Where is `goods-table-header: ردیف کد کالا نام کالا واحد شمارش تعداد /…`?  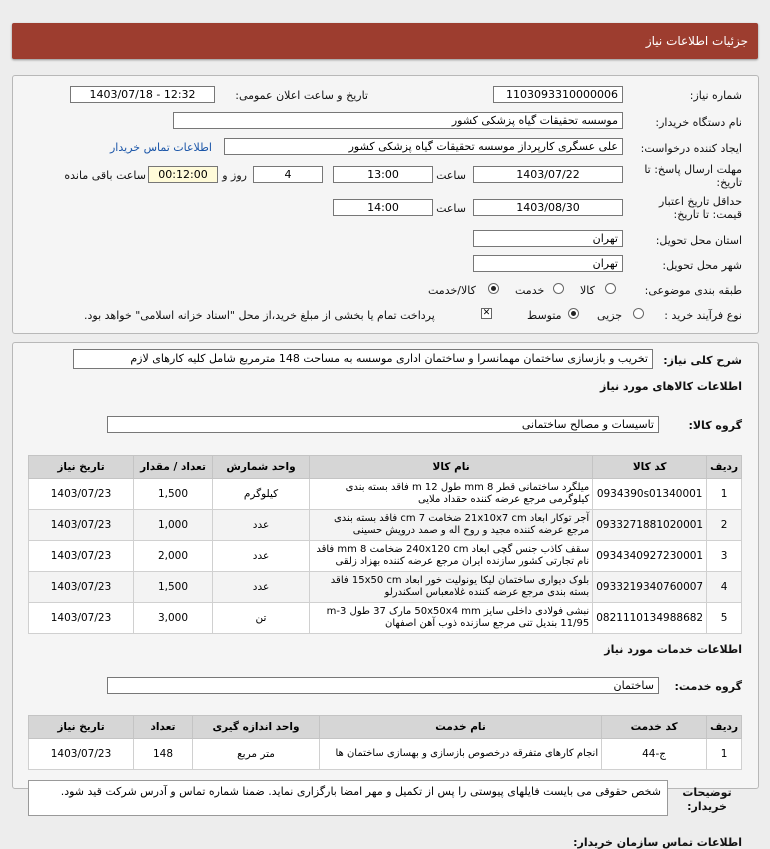 goods-table-header: ردیف کد کالا نام کالا واحد شمارش تعداد /… is located at coordinates (385, 467).